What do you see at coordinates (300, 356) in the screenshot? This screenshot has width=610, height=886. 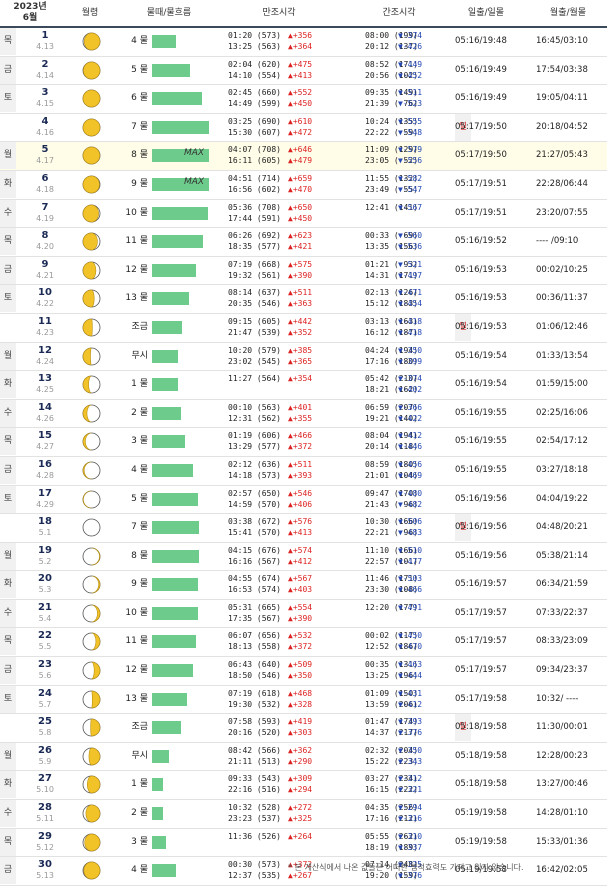 I see `high-tide-deltas: ▲+385 ▲+365` at bounding box center [300, 356].